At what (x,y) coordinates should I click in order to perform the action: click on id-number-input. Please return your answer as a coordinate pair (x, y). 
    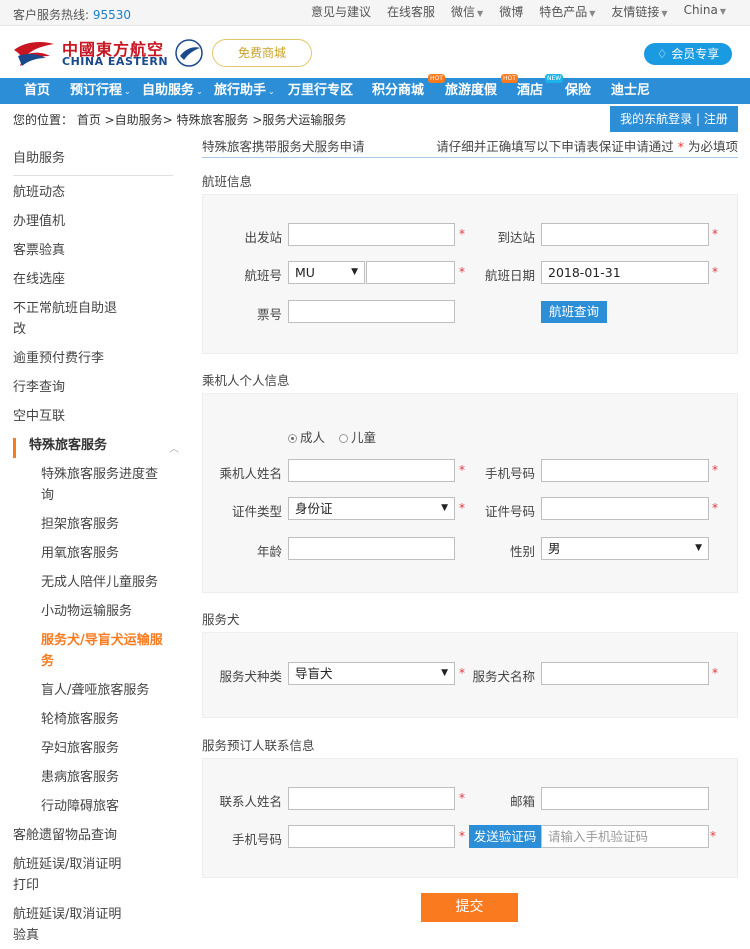
    Looking at the image, I should click on (625, 508).